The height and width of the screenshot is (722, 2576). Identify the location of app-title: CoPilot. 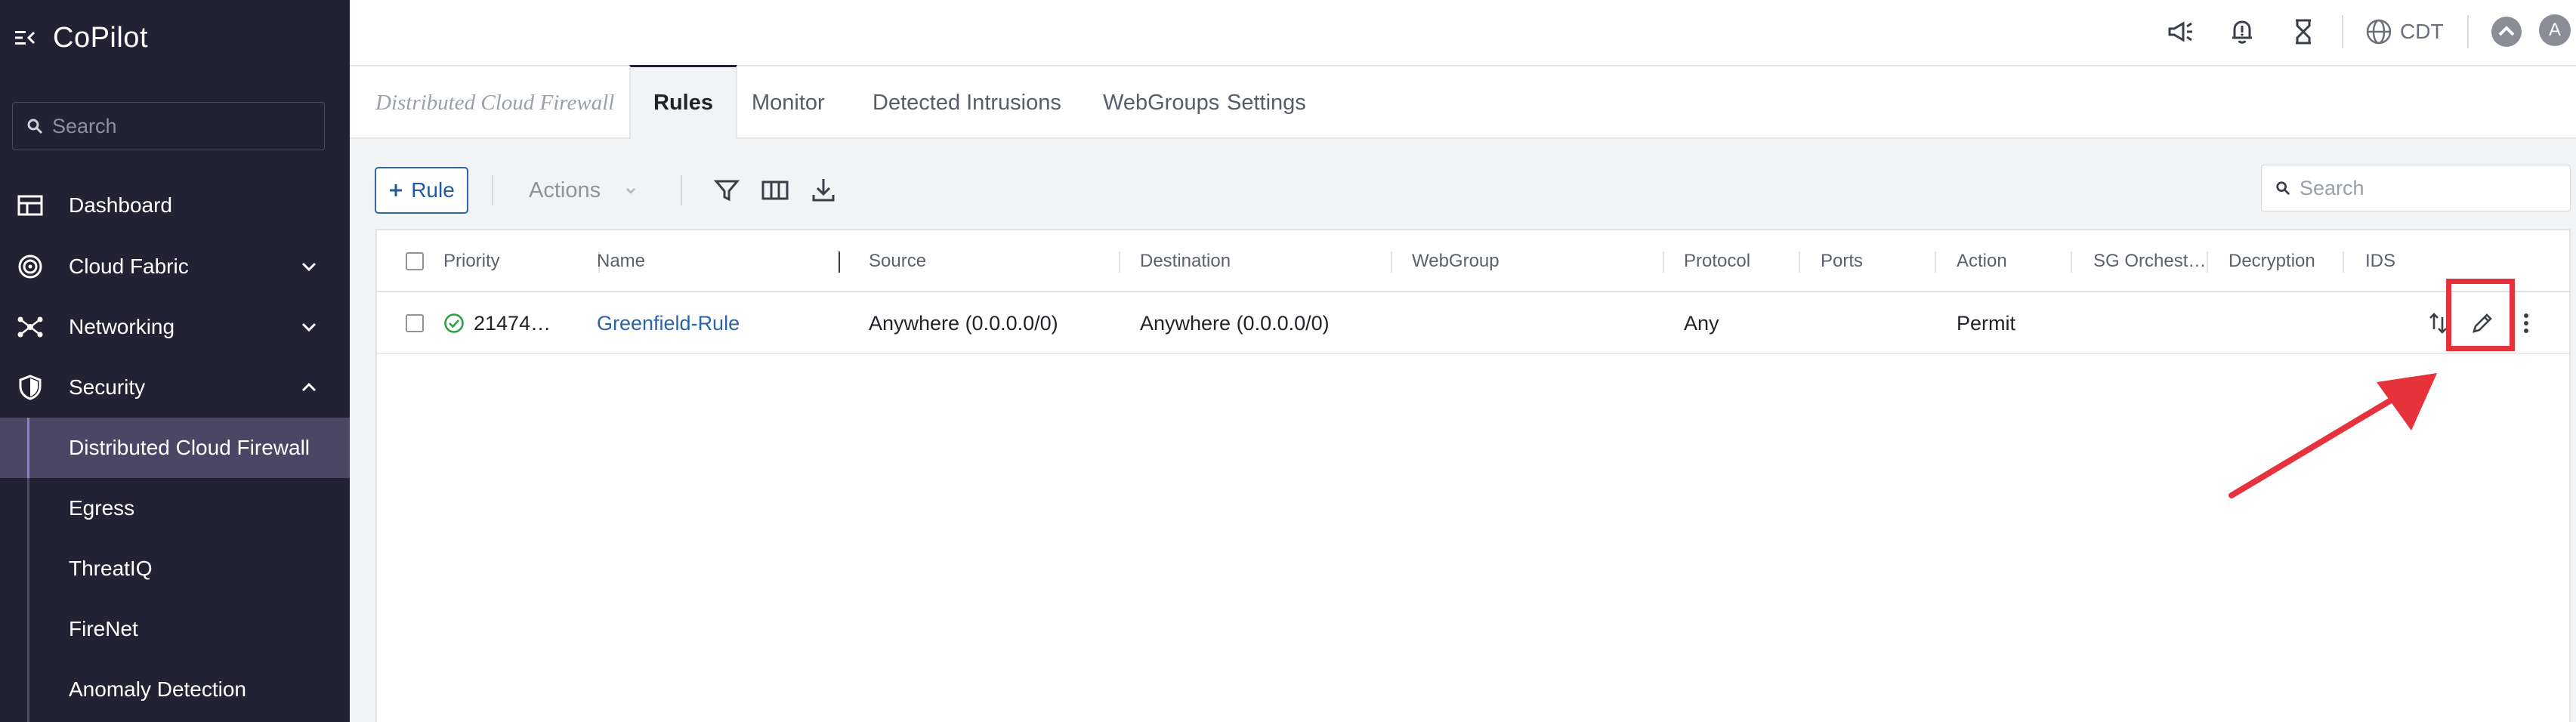
(100, 38).